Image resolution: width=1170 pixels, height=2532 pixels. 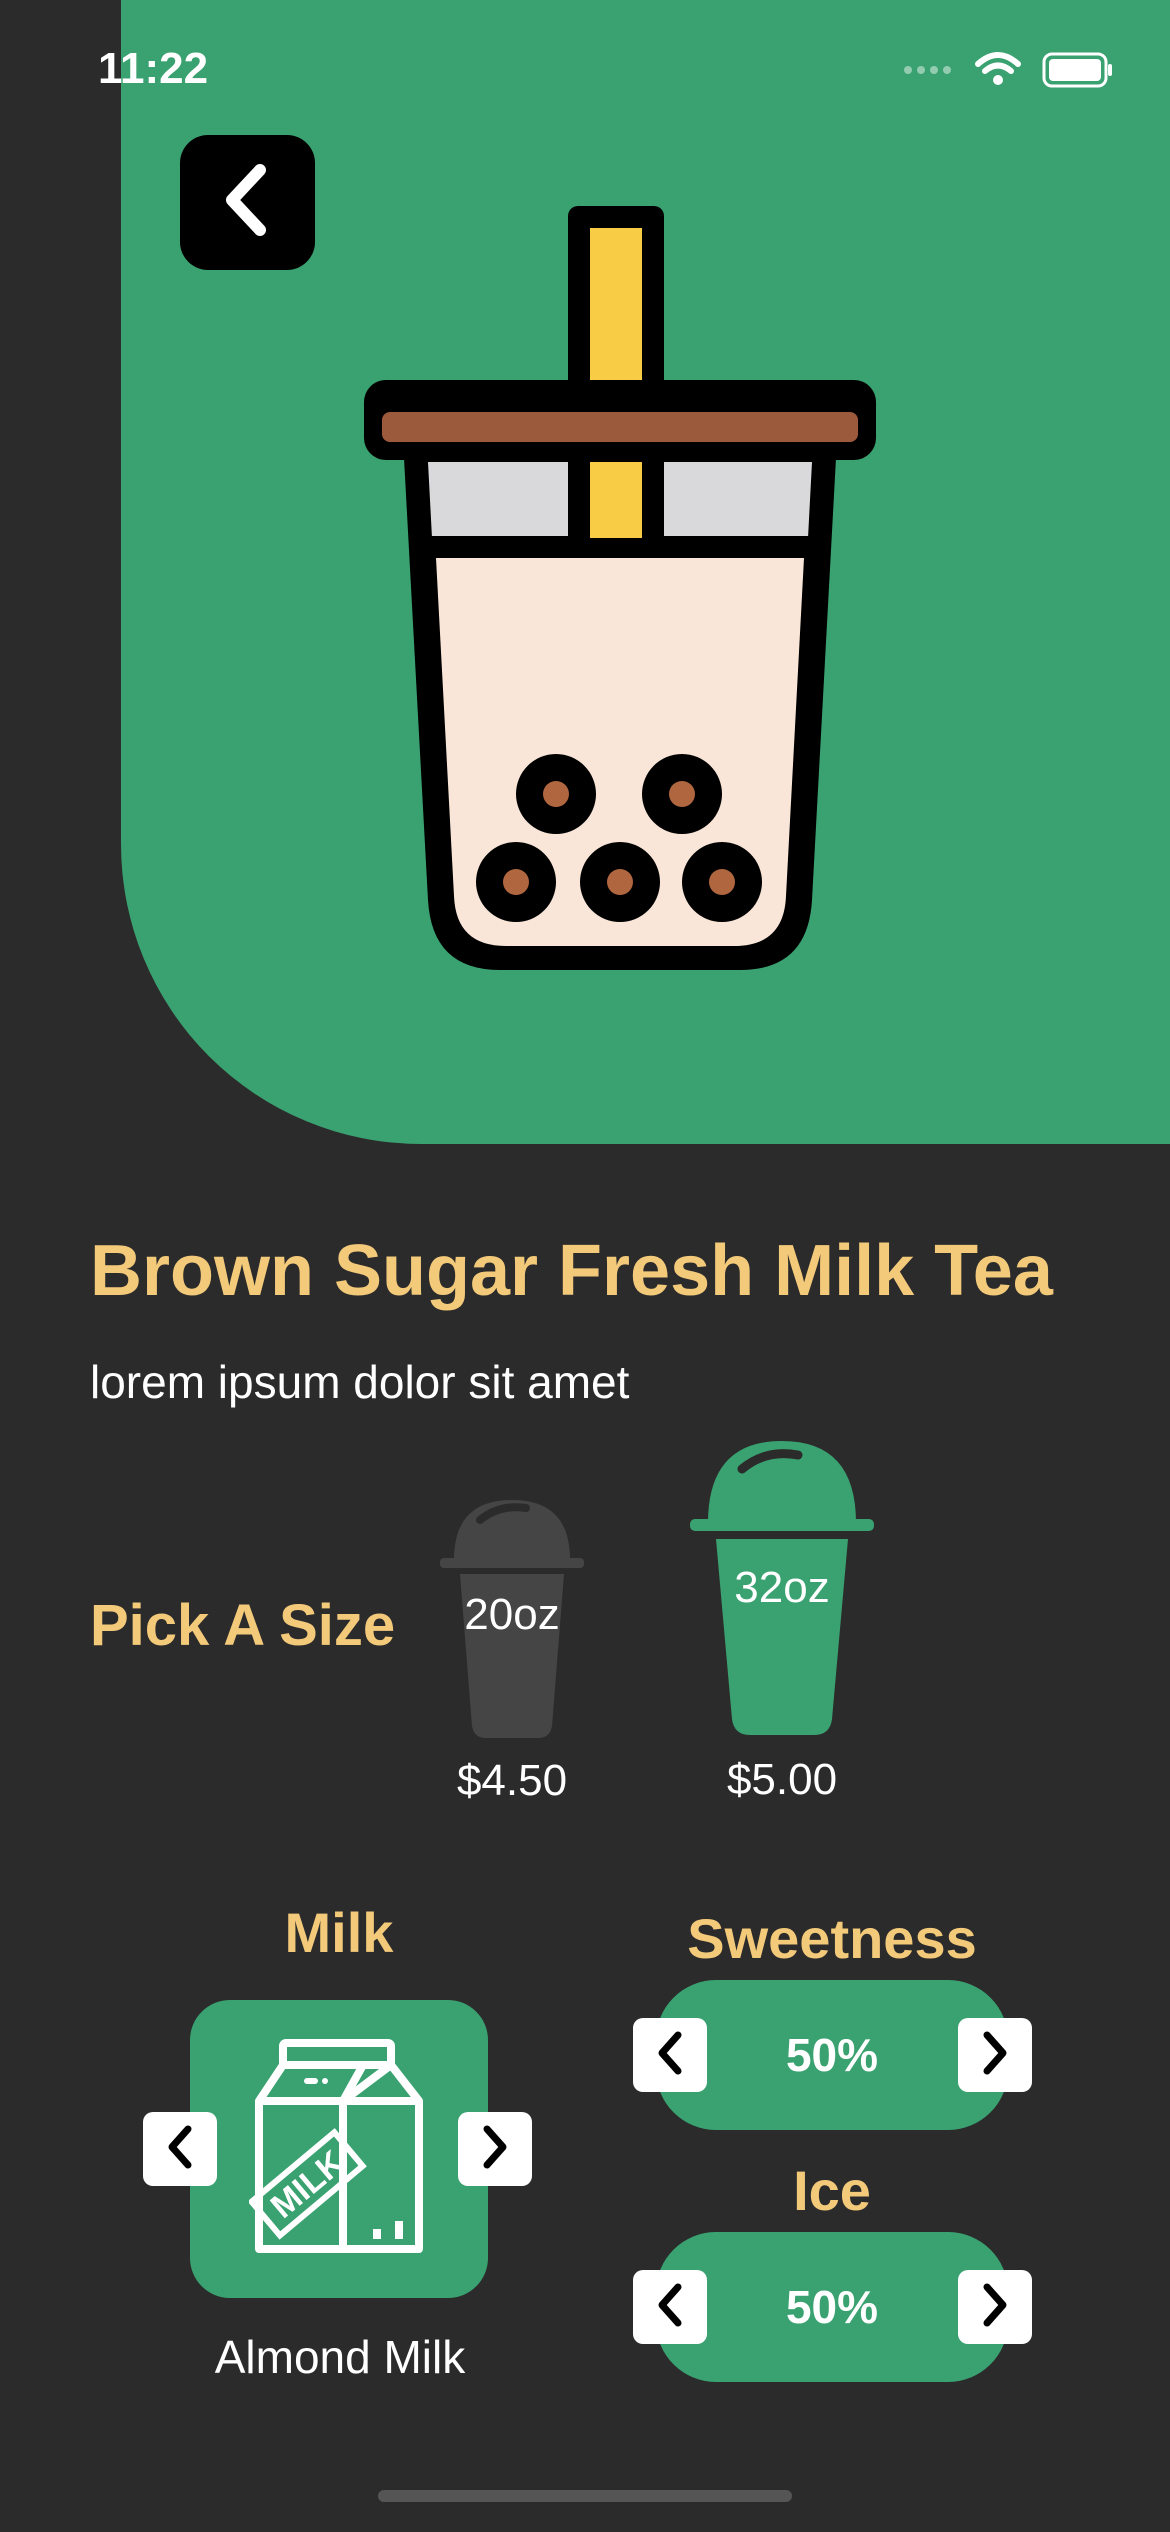 I want to click on sweetness-increase-button, so click(x=995, y=2055).